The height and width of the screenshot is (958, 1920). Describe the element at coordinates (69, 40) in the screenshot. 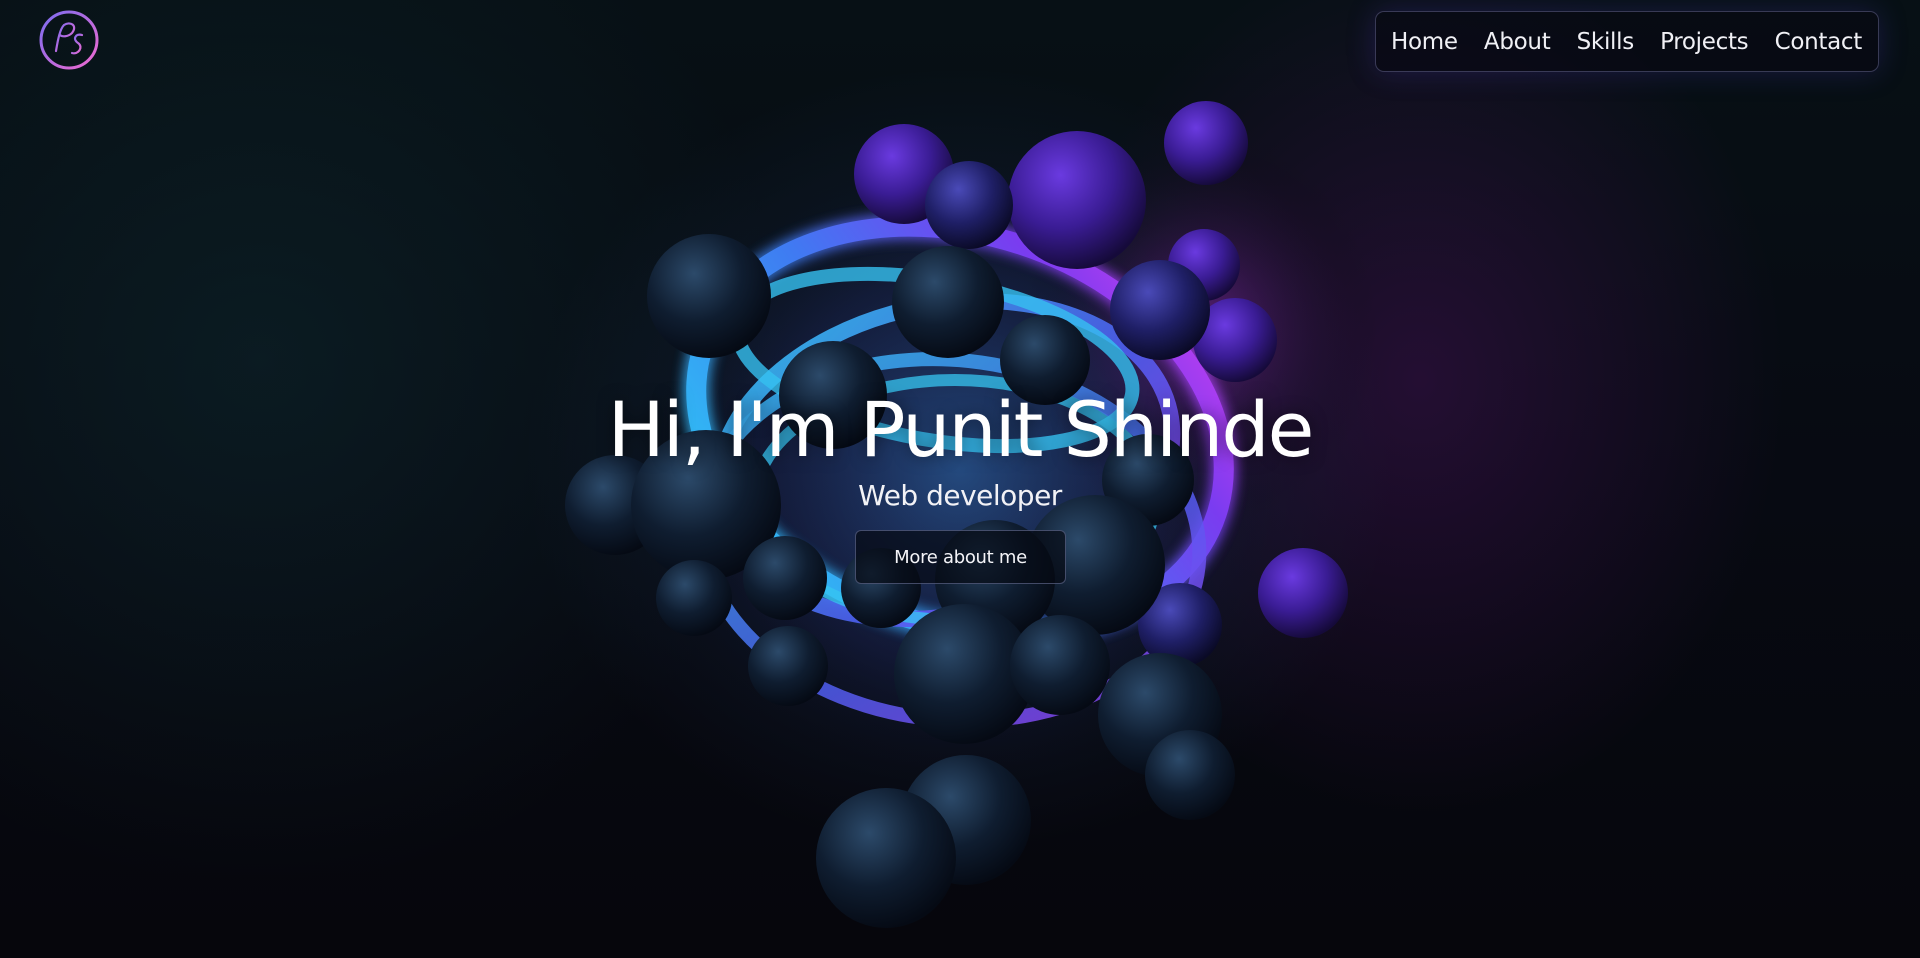

I see `ps-monogram-logo` at that location.